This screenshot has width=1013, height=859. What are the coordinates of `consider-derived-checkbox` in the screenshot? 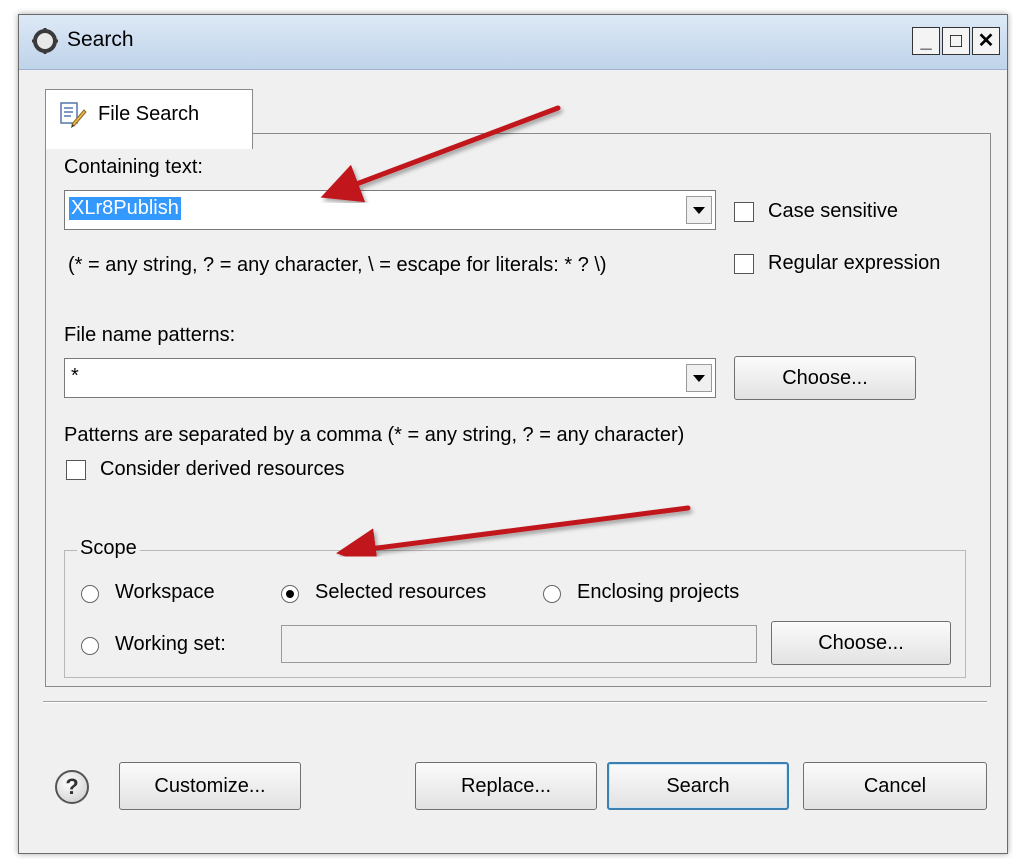 It's located at (76, 470).